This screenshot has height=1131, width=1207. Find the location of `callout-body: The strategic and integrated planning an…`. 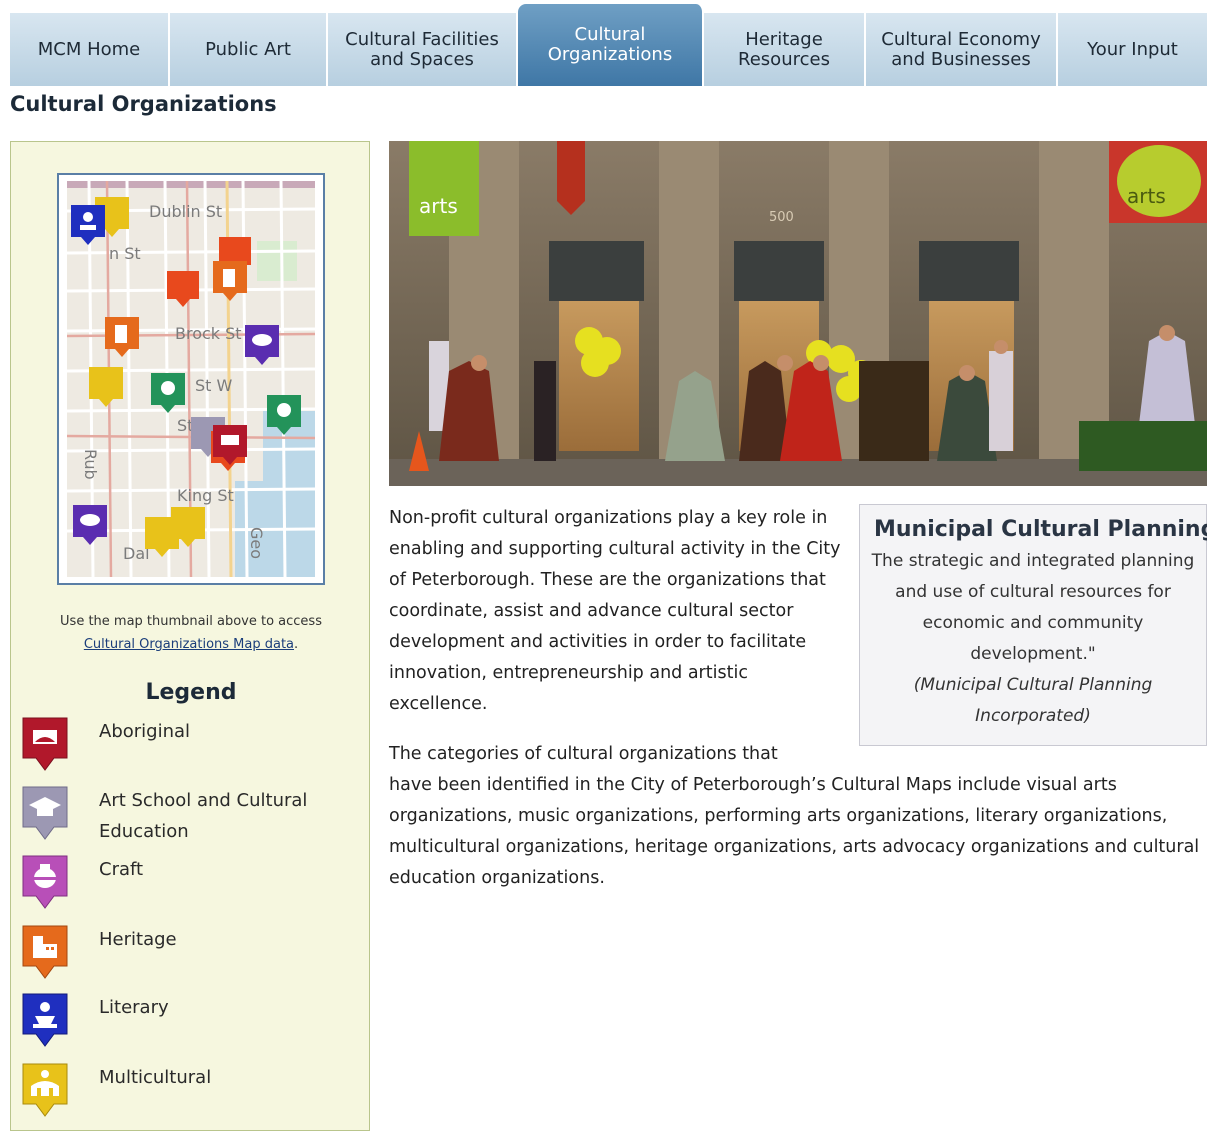

callout-body: The strategic and integrated planning an… is located at coordinates (1033, 607).